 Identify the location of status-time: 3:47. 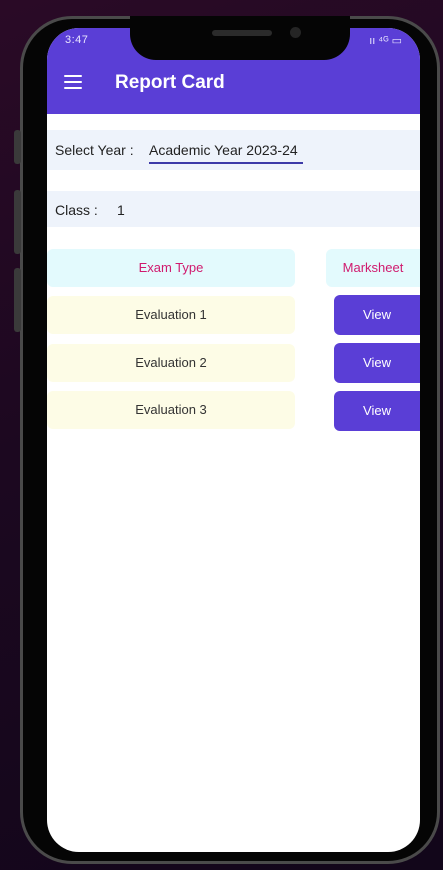
(77, 40).